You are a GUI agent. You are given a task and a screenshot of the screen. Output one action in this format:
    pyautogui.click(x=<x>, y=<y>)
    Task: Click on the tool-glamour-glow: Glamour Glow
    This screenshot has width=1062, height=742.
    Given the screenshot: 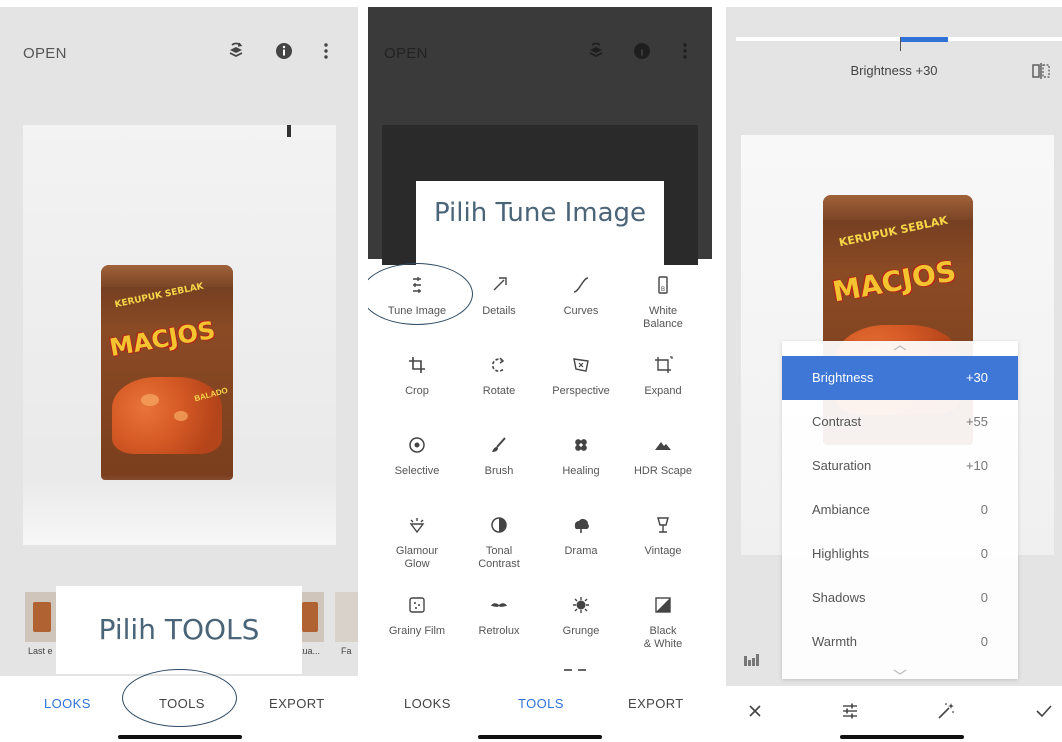 What is the action you would take?
    pyautogui.click(x=417, y=540)
    